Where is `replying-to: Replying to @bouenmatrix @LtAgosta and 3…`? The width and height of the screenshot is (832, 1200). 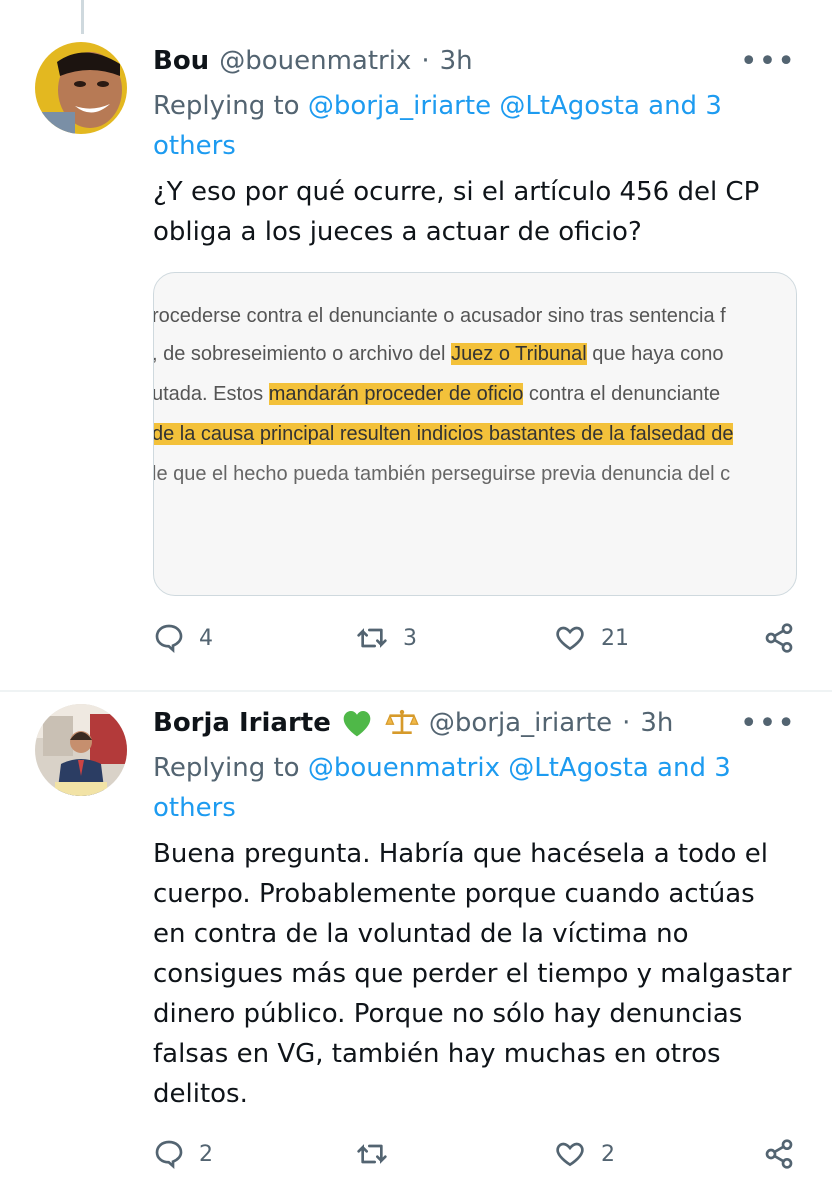
replying-to: Replying to @bouenmatrix @LtAgosta and 3… is located at coordinates (463, 788).